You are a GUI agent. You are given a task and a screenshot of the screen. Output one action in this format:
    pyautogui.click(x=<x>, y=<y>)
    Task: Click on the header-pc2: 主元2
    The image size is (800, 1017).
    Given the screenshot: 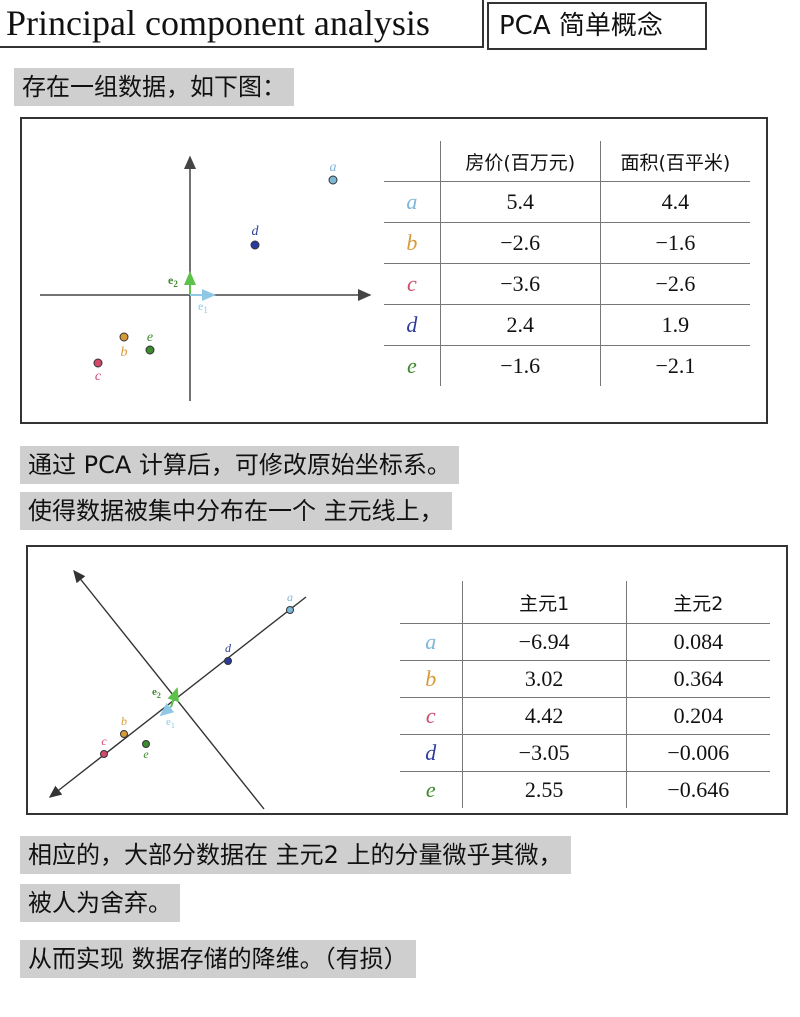 What is the action you would take?
    pyautogui.click(x=698, y=602)
    